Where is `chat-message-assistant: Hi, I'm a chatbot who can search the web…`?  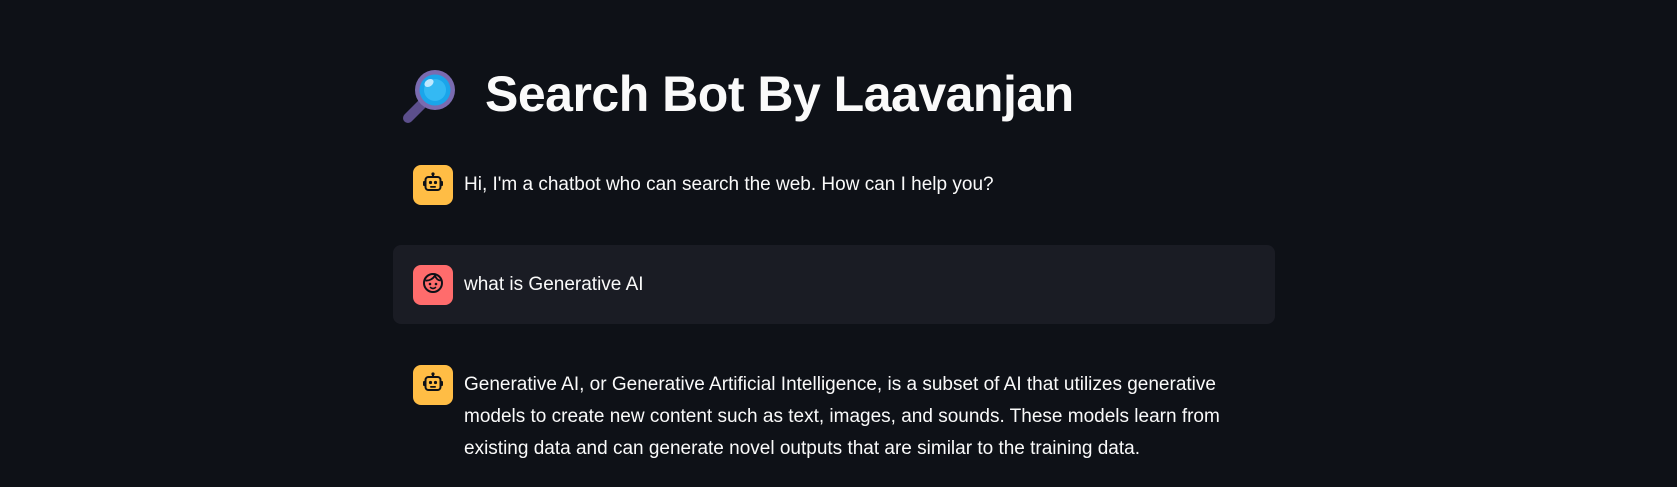 chat-message-assistant: Hi, I'm a chatbot who can search the web… is located at coordinates (834, 185).